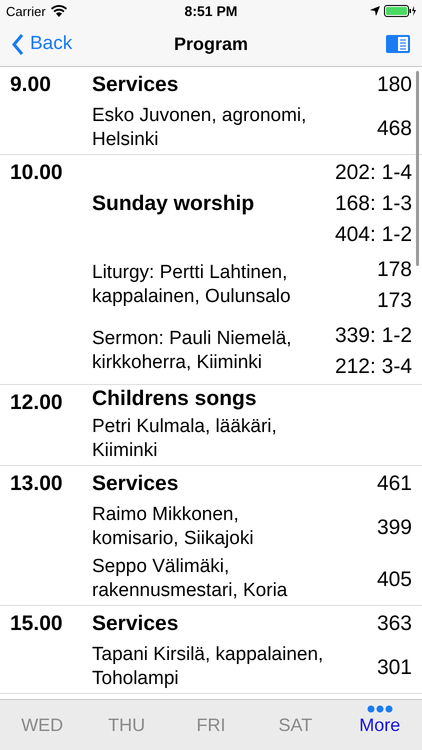  What do you see at coordinates (174, 399) in the screenshot?
I see `program-title: Childrens songs` at bounding box center [174, 399].